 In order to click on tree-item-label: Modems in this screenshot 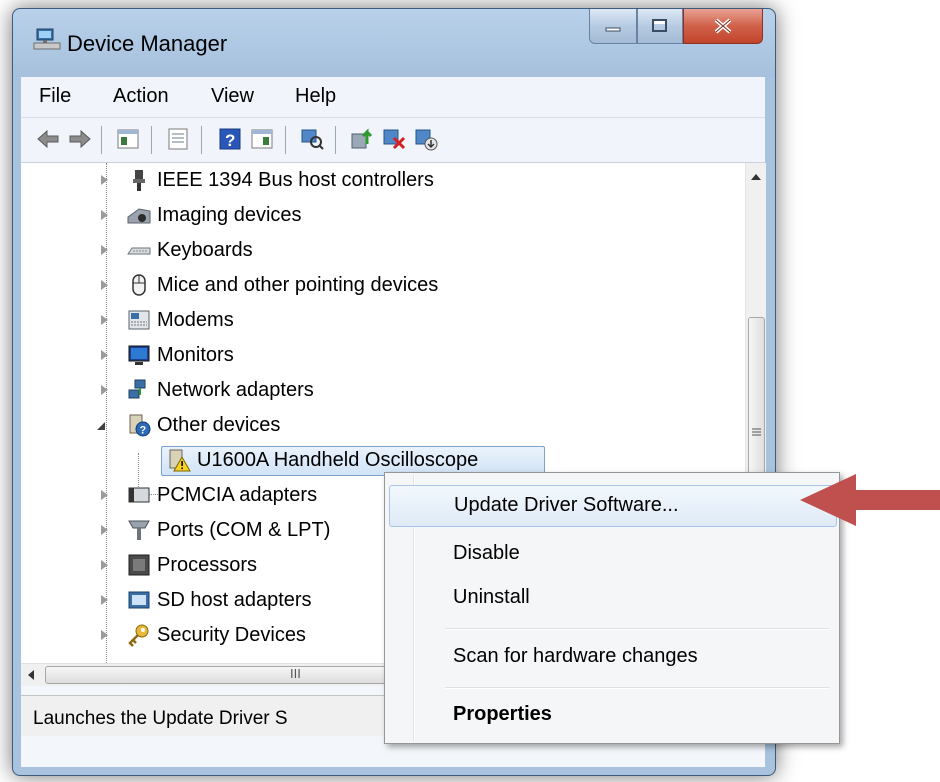, I will do `click(195, 320)`.